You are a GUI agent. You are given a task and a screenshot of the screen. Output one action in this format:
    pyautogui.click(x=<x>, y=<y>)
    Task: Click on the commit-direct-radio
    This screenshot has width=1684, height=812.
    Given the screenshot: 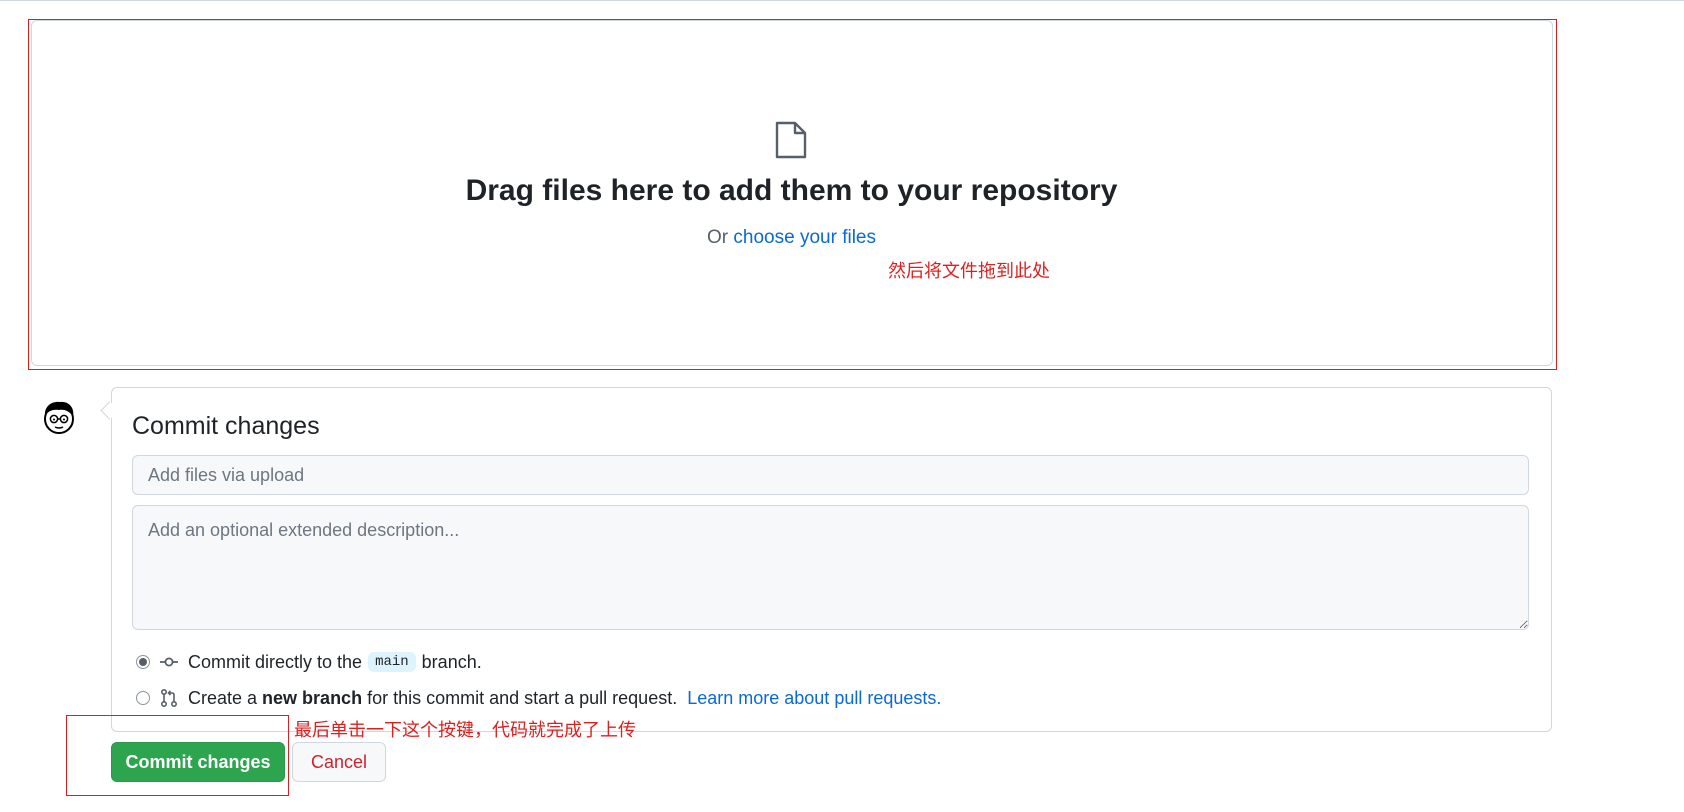 What is the action you would take?
    pyautogui.click(x=143, y=662)
    